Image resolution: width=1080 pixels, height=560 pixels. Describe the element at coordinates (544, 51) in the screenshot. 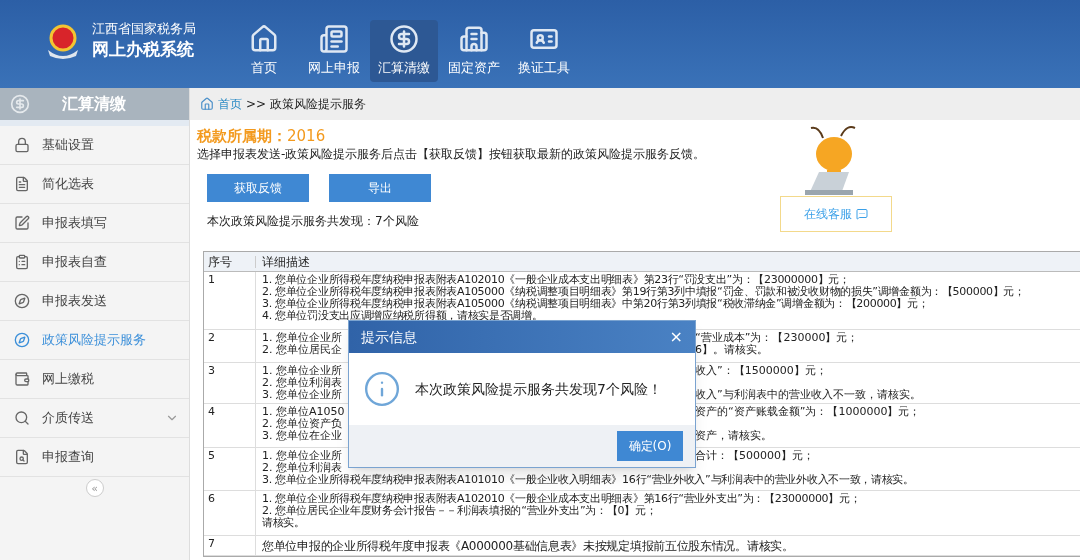

I see `nav-tab: 换证工具` at that location.